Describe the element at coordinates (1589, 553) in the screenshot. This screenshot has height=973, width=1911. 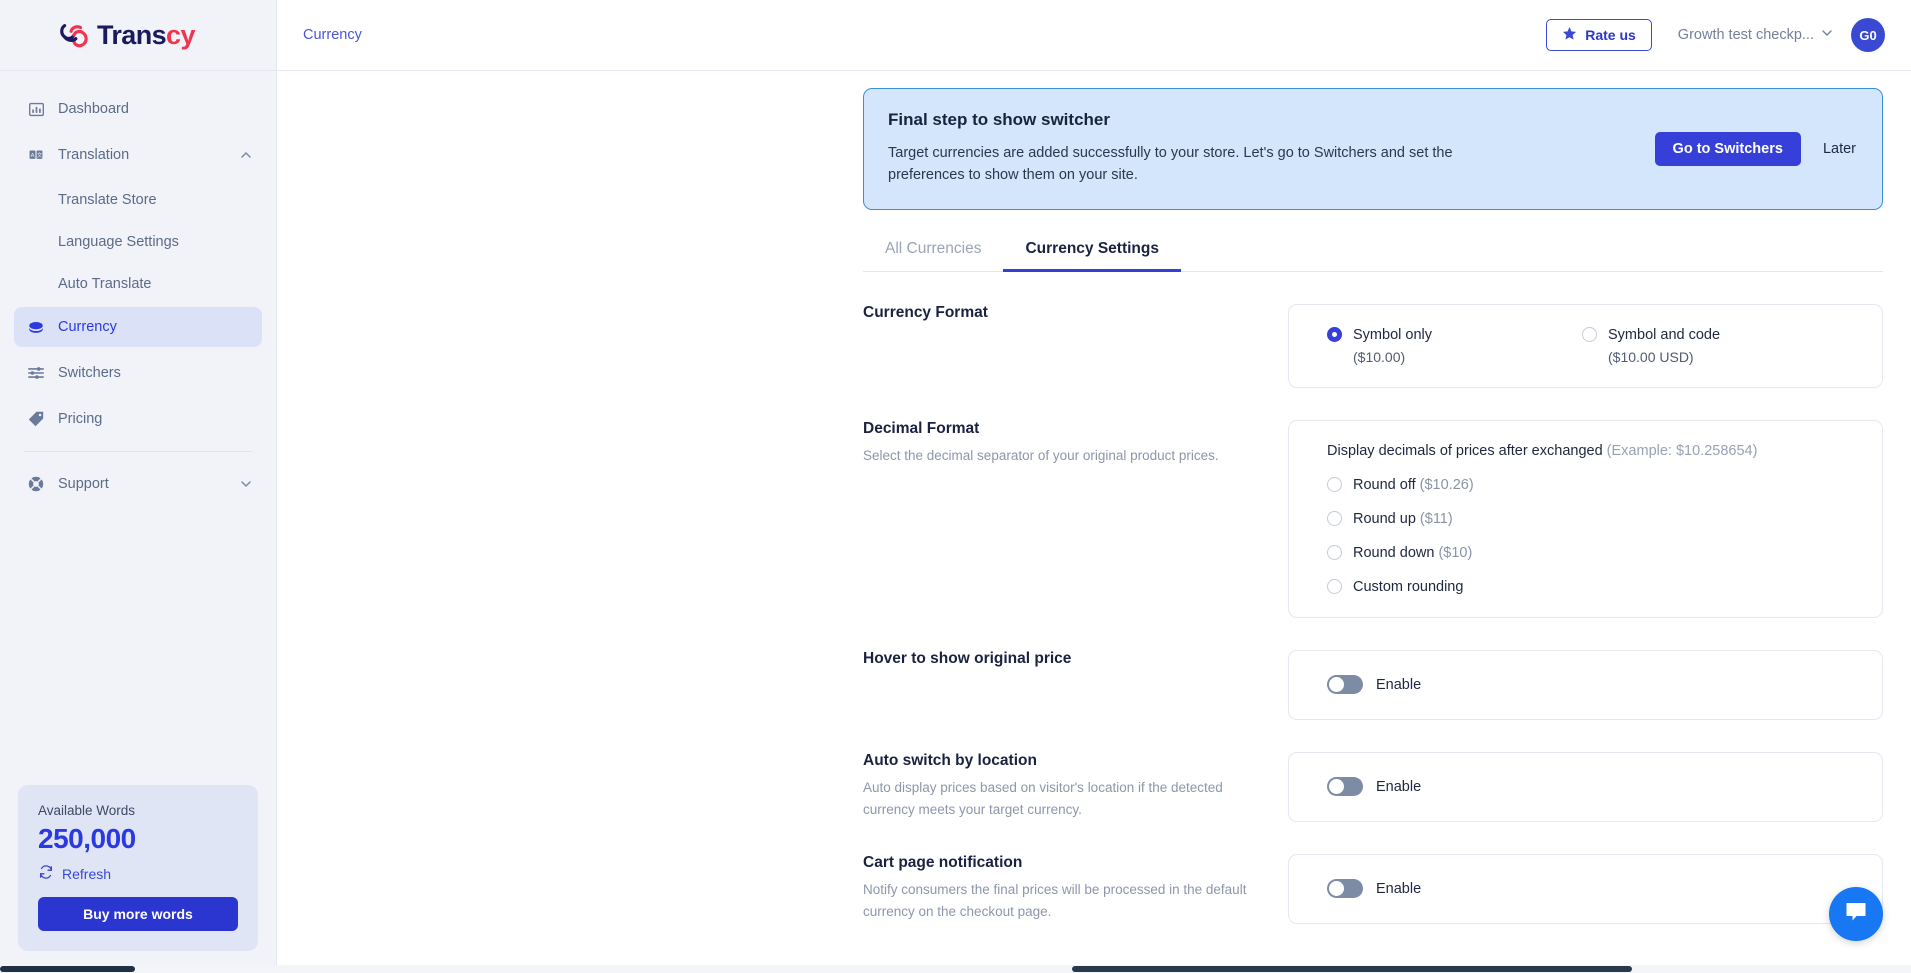
I see `decimal-option-round-down: Round down ($10)` at that location.